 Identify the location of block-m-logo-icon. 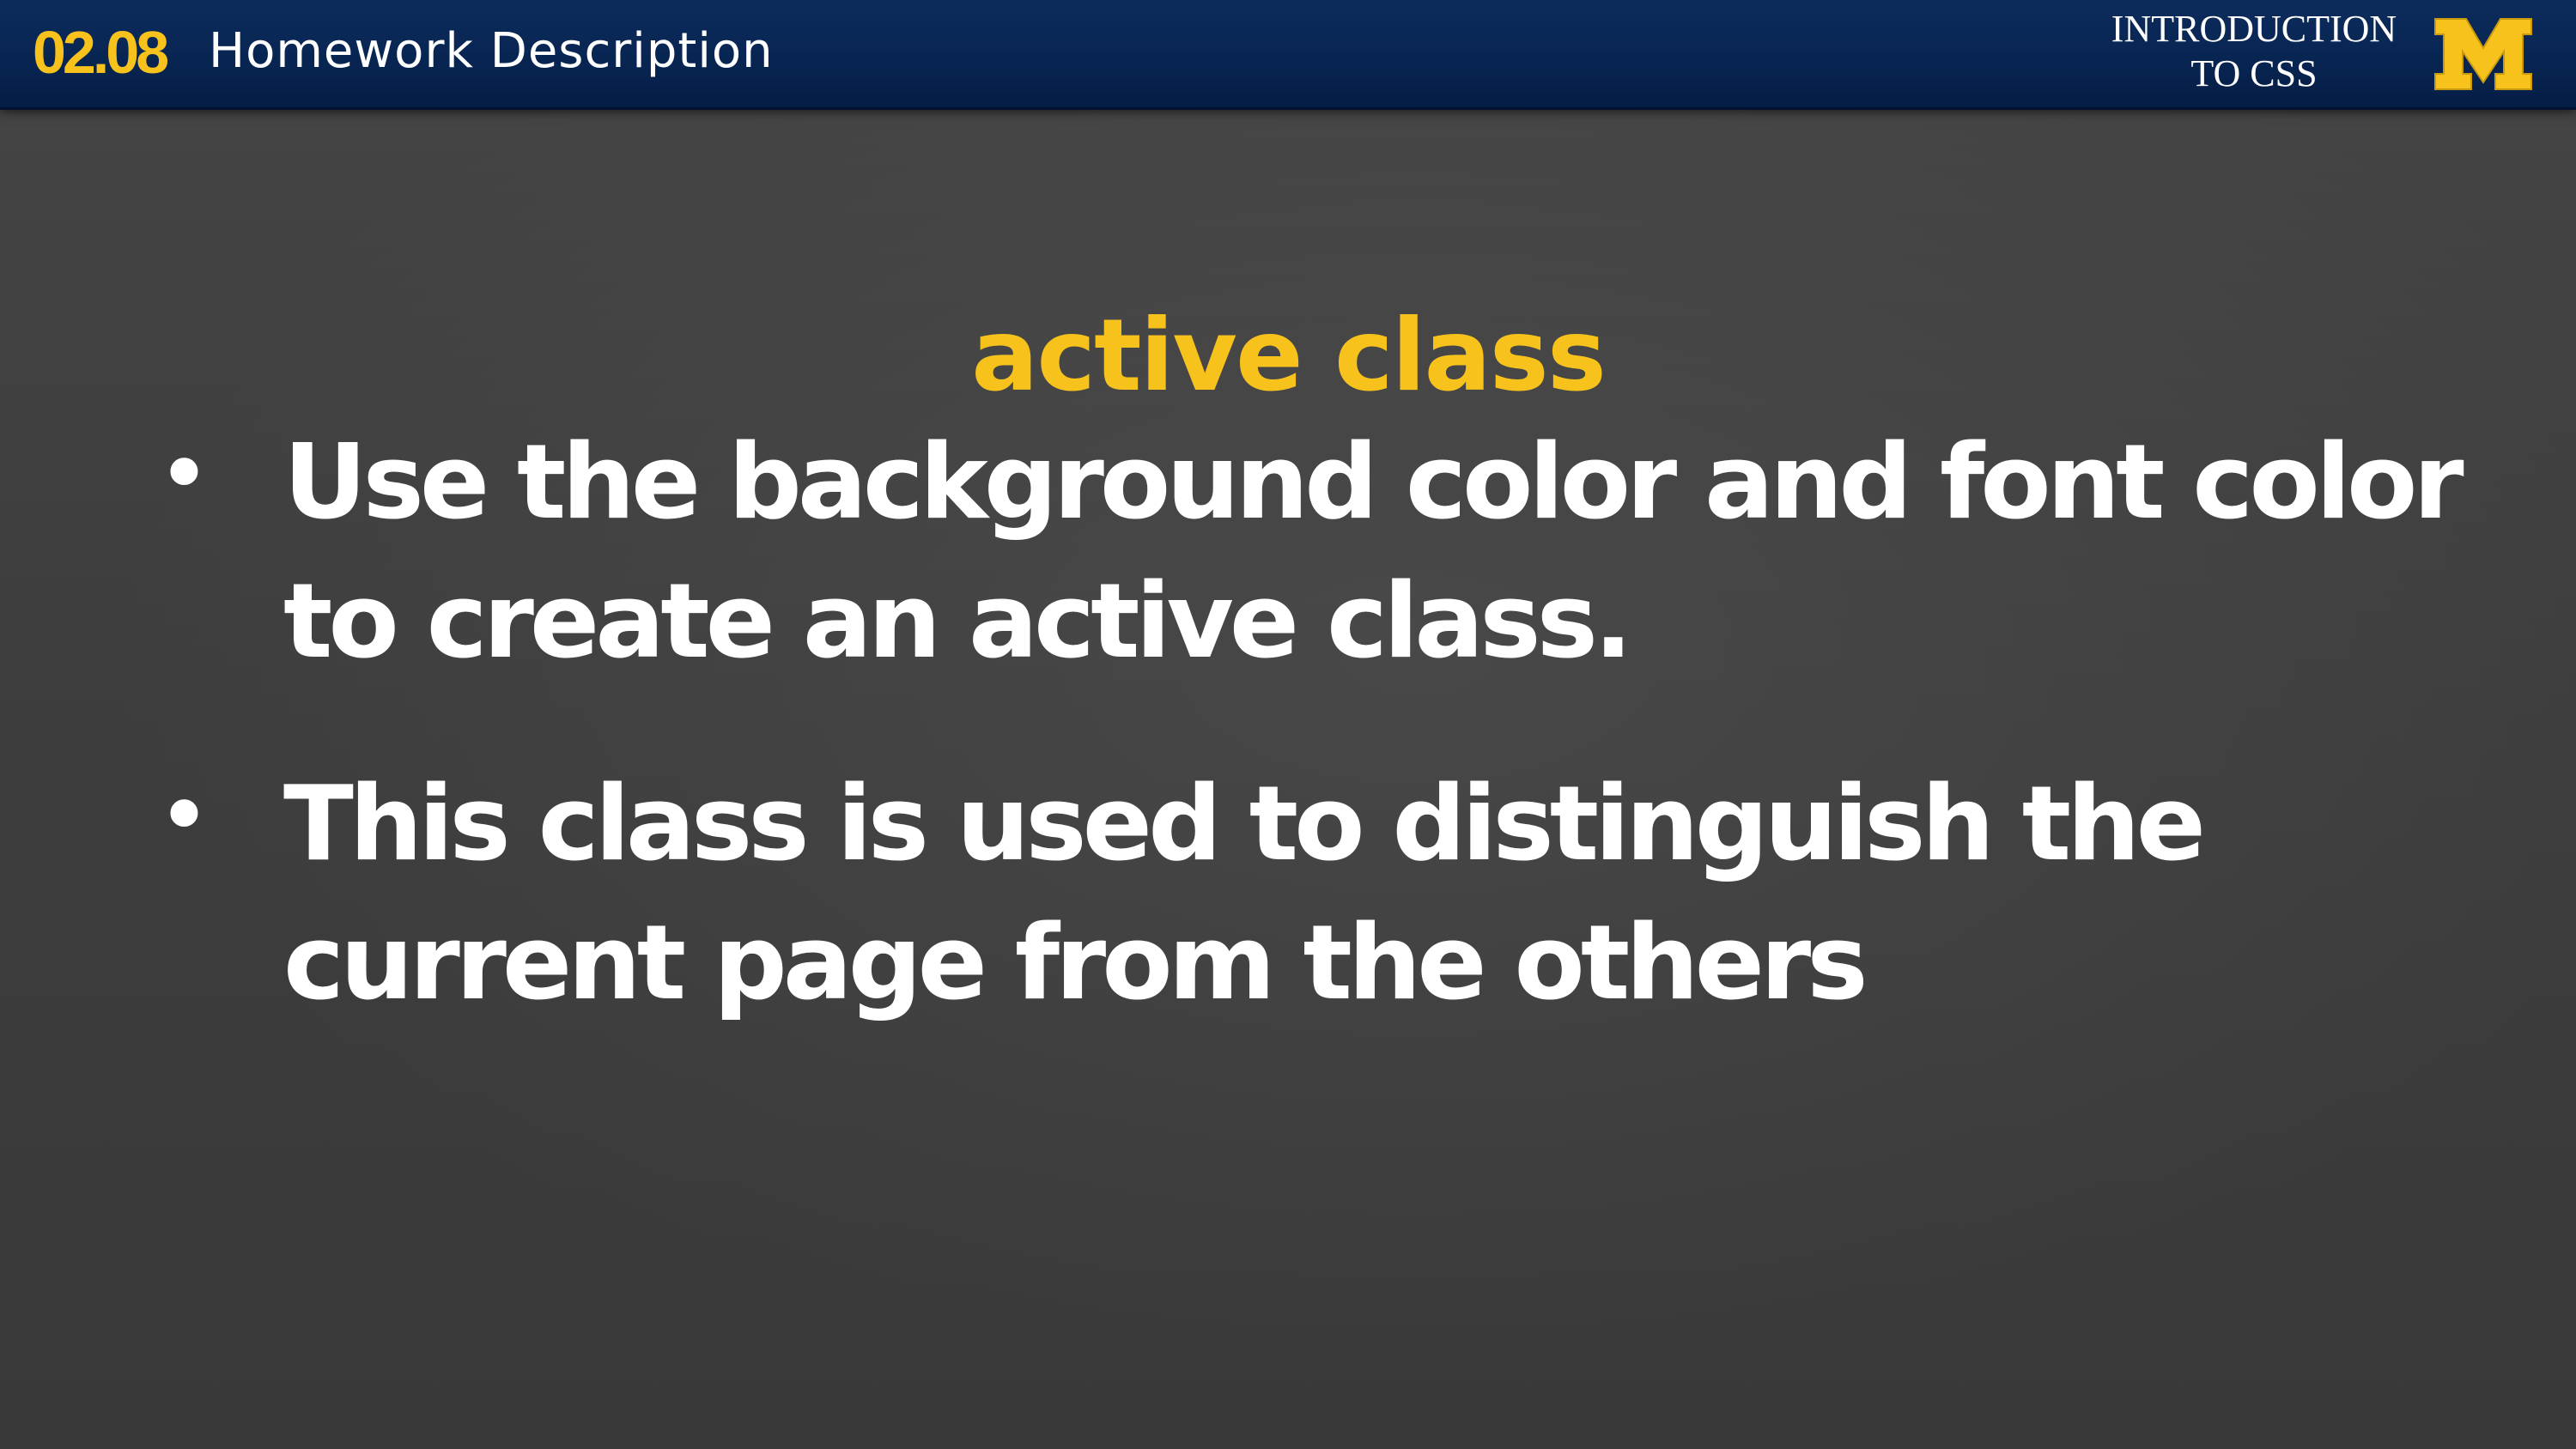
(2483, 54).